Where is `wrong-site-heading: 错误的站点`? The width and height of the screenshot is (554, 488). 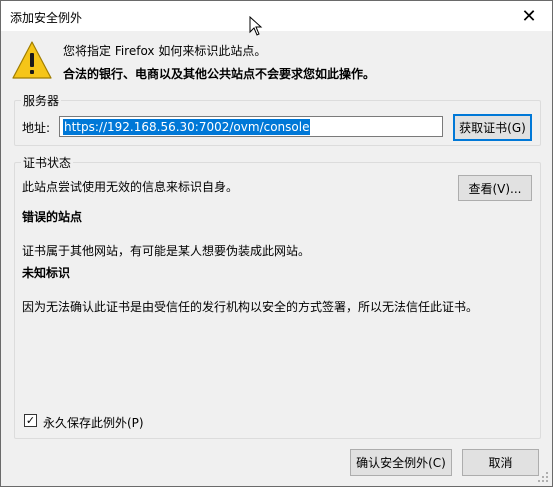 wrong-site-heading: 错误的站点 is located at coordinates (52, 217).